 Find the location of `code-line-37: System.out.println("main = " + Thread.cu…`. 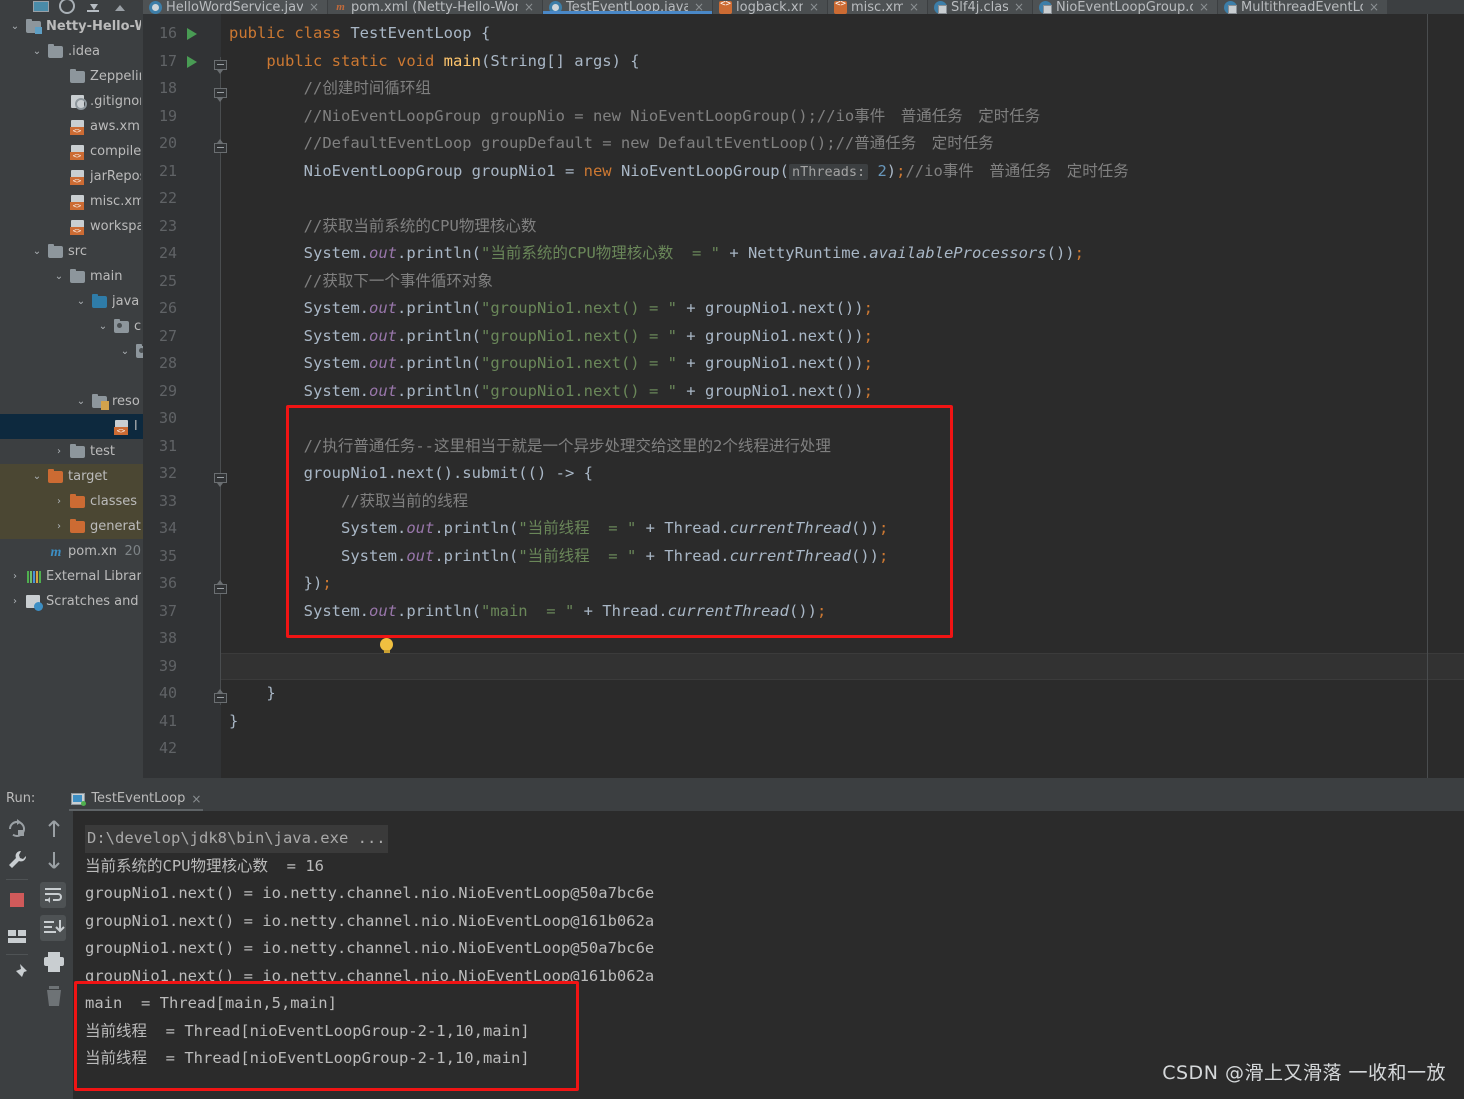

code-line-37: System.out.println("main = " + Thread.cu… is located at coordinates (528, 612).